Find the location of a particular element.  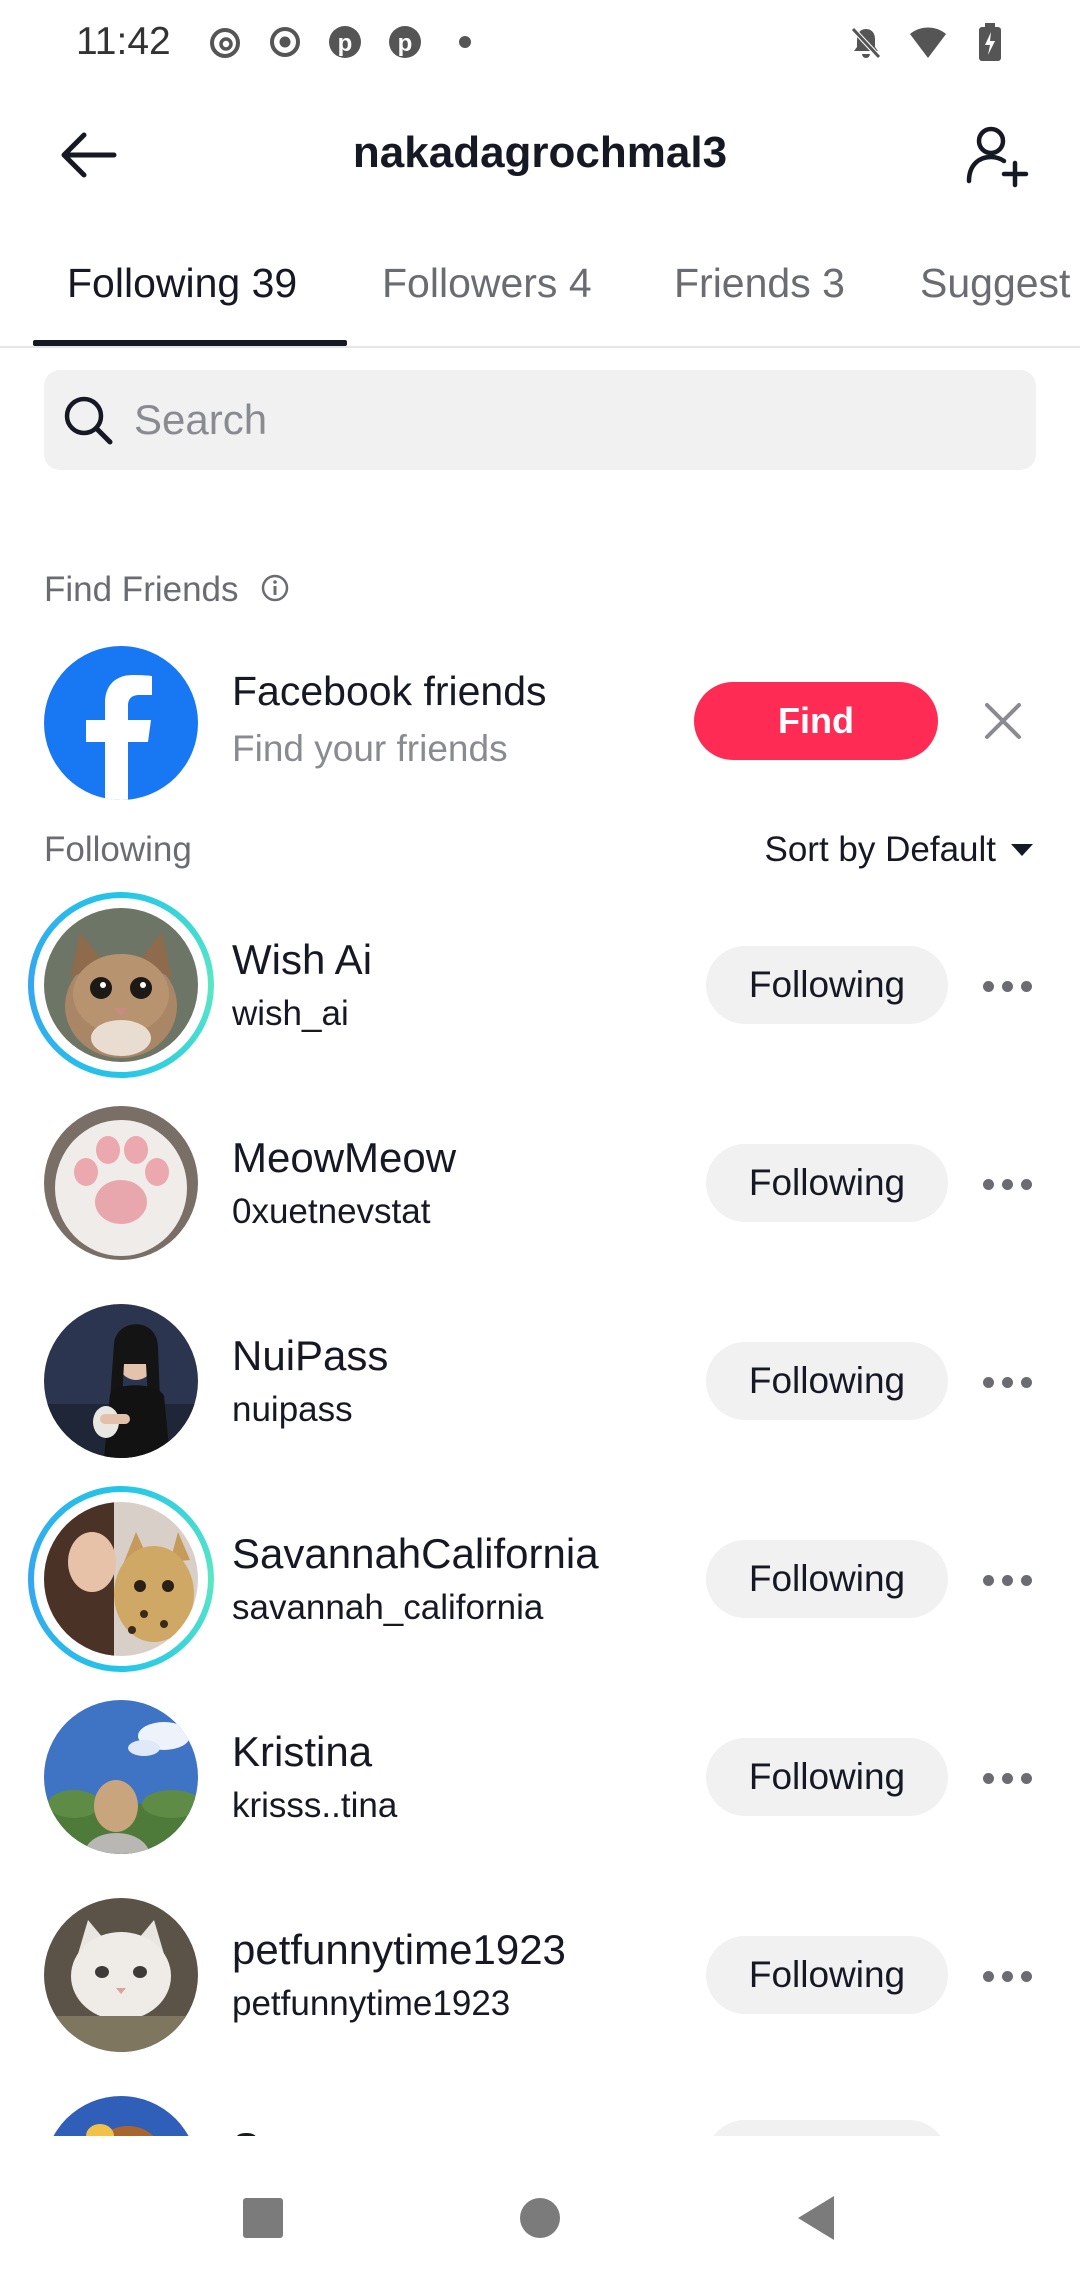

user-handle: wish_ai is located at coordinates (290, 1013).